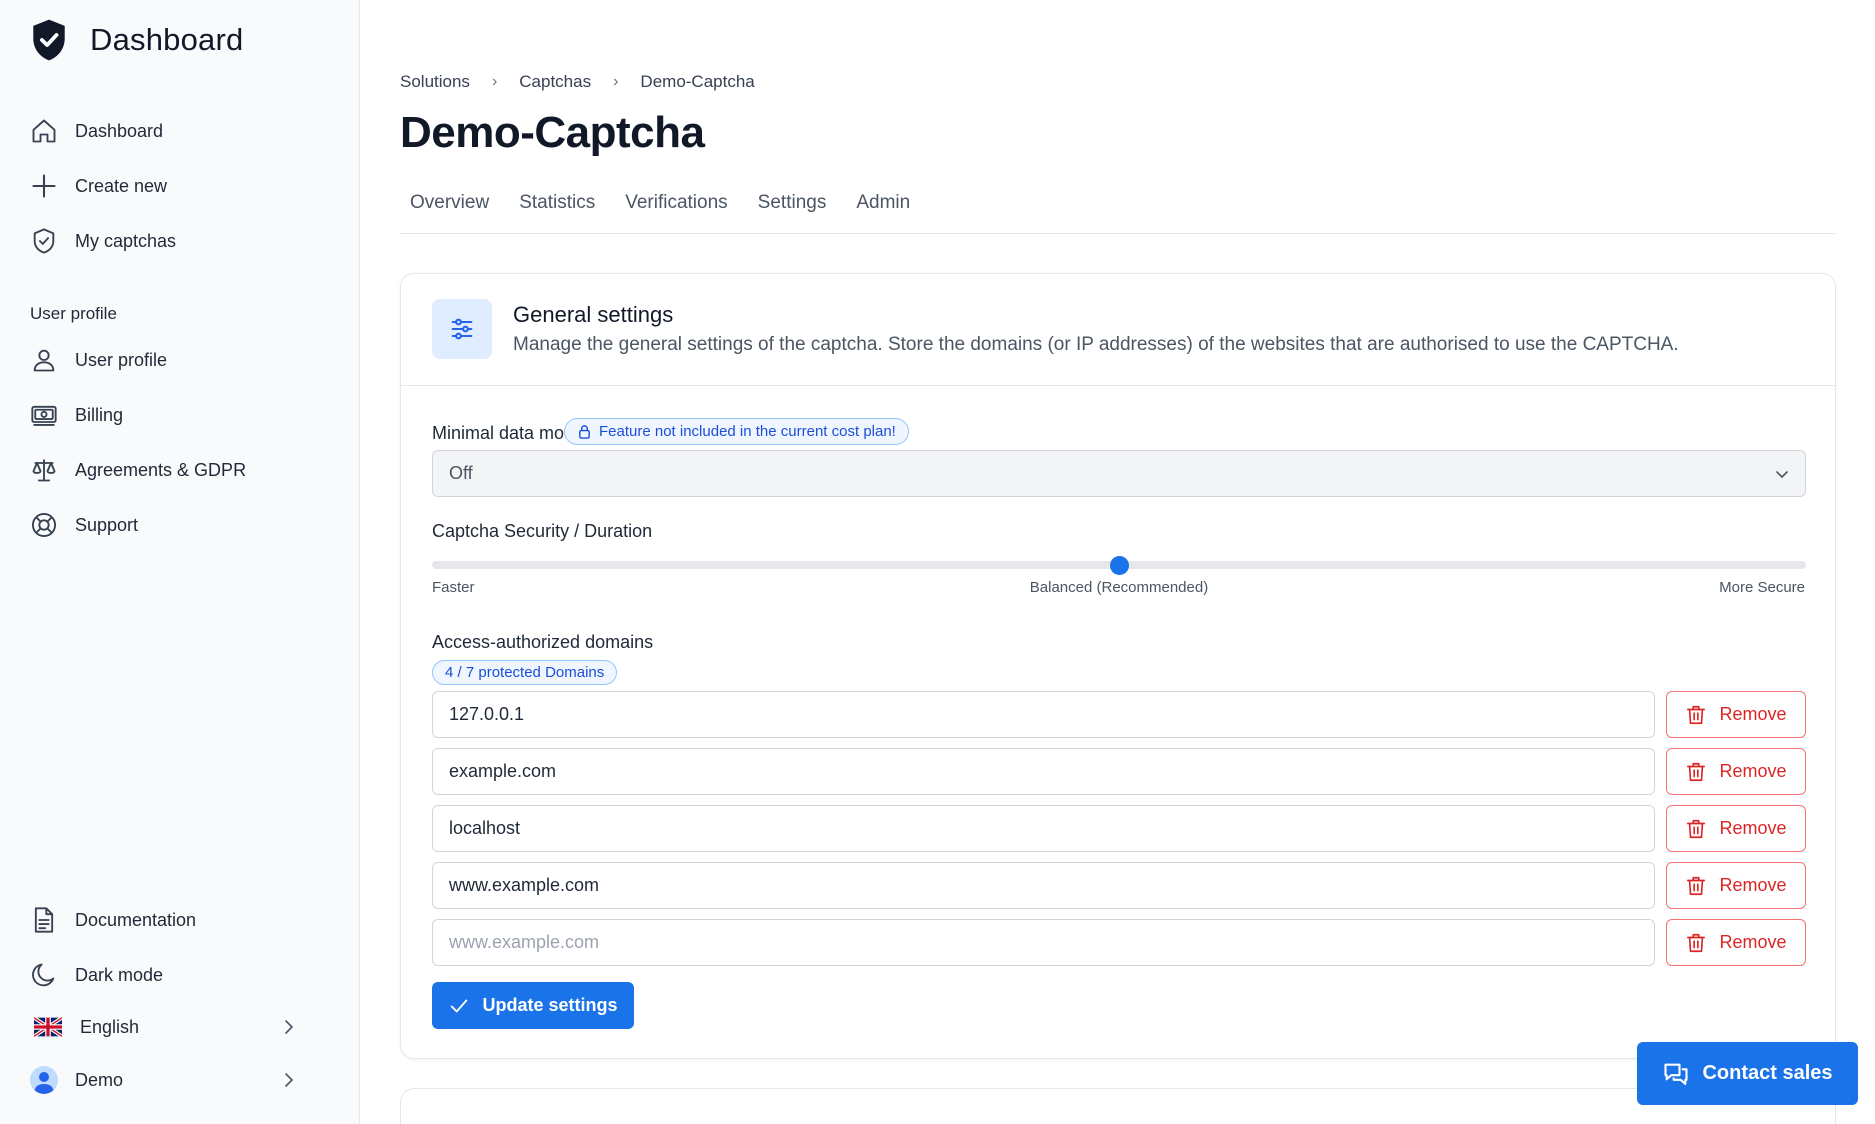 The height and width of the screenshot is (1124, 1875). I want to click on security-slider-thumb, so click(1119, 565).